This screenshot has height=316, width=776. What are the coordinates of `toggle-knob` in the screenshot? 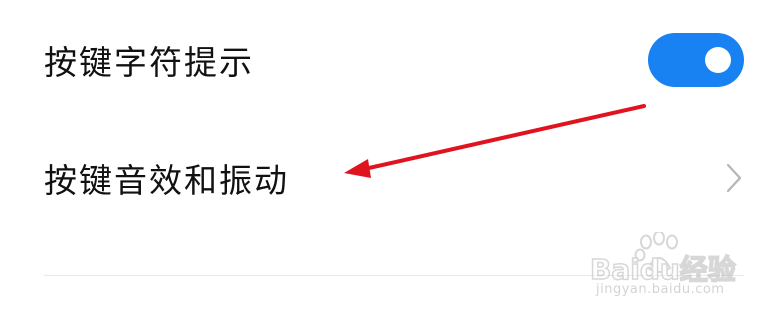 It's located at (718, 60).